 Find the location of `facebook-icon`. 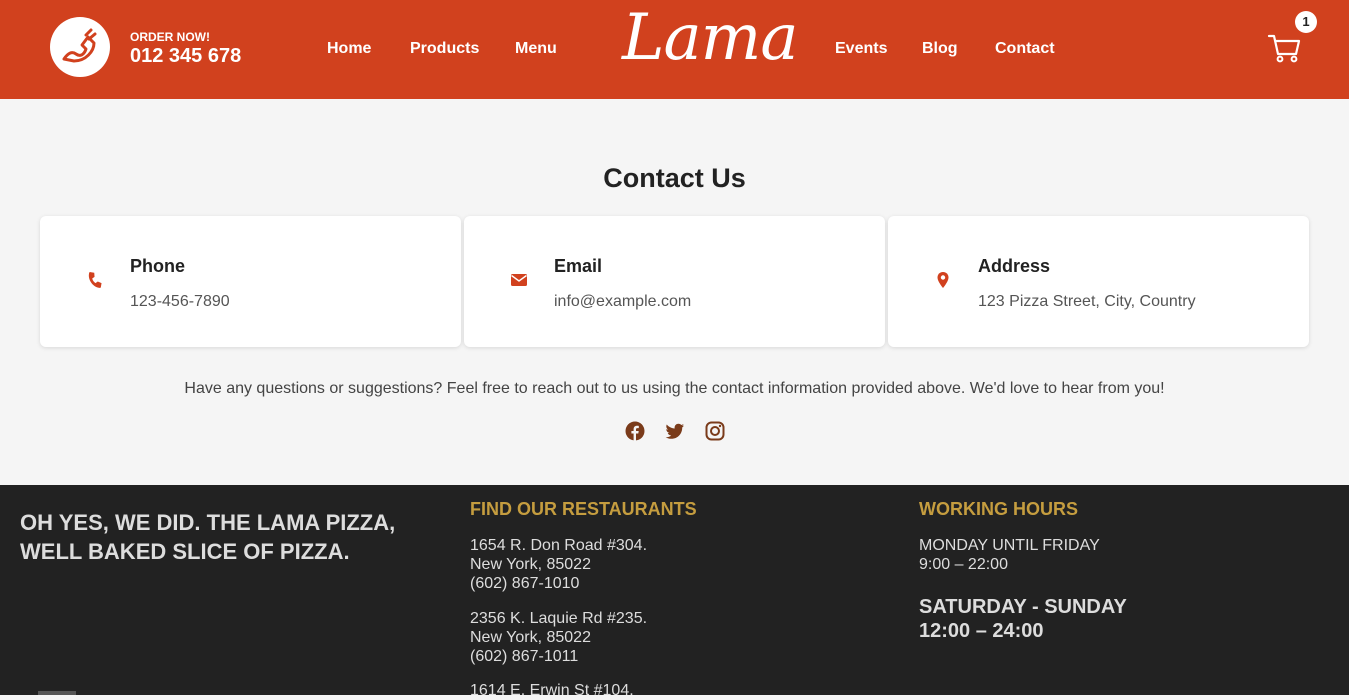

facebook-icon is located at coordinates (635, 431).